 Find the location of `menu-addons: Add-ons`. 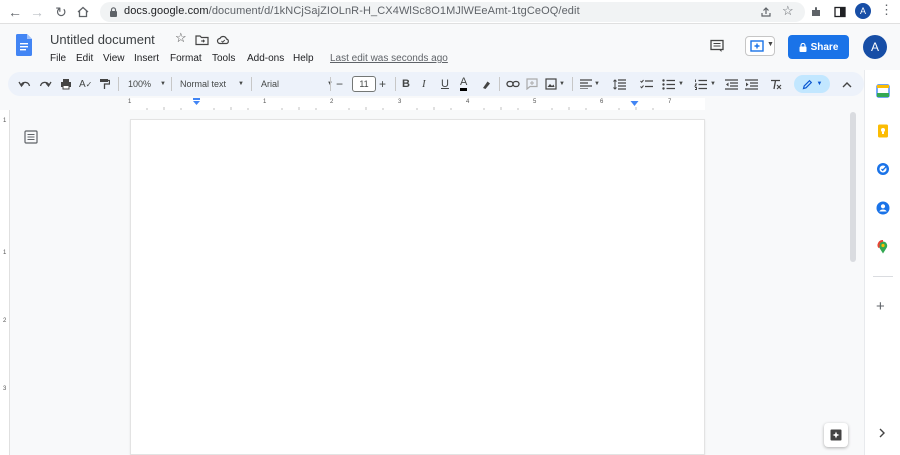

menu-addons: Add-ons is located at coordinates (265, 58).